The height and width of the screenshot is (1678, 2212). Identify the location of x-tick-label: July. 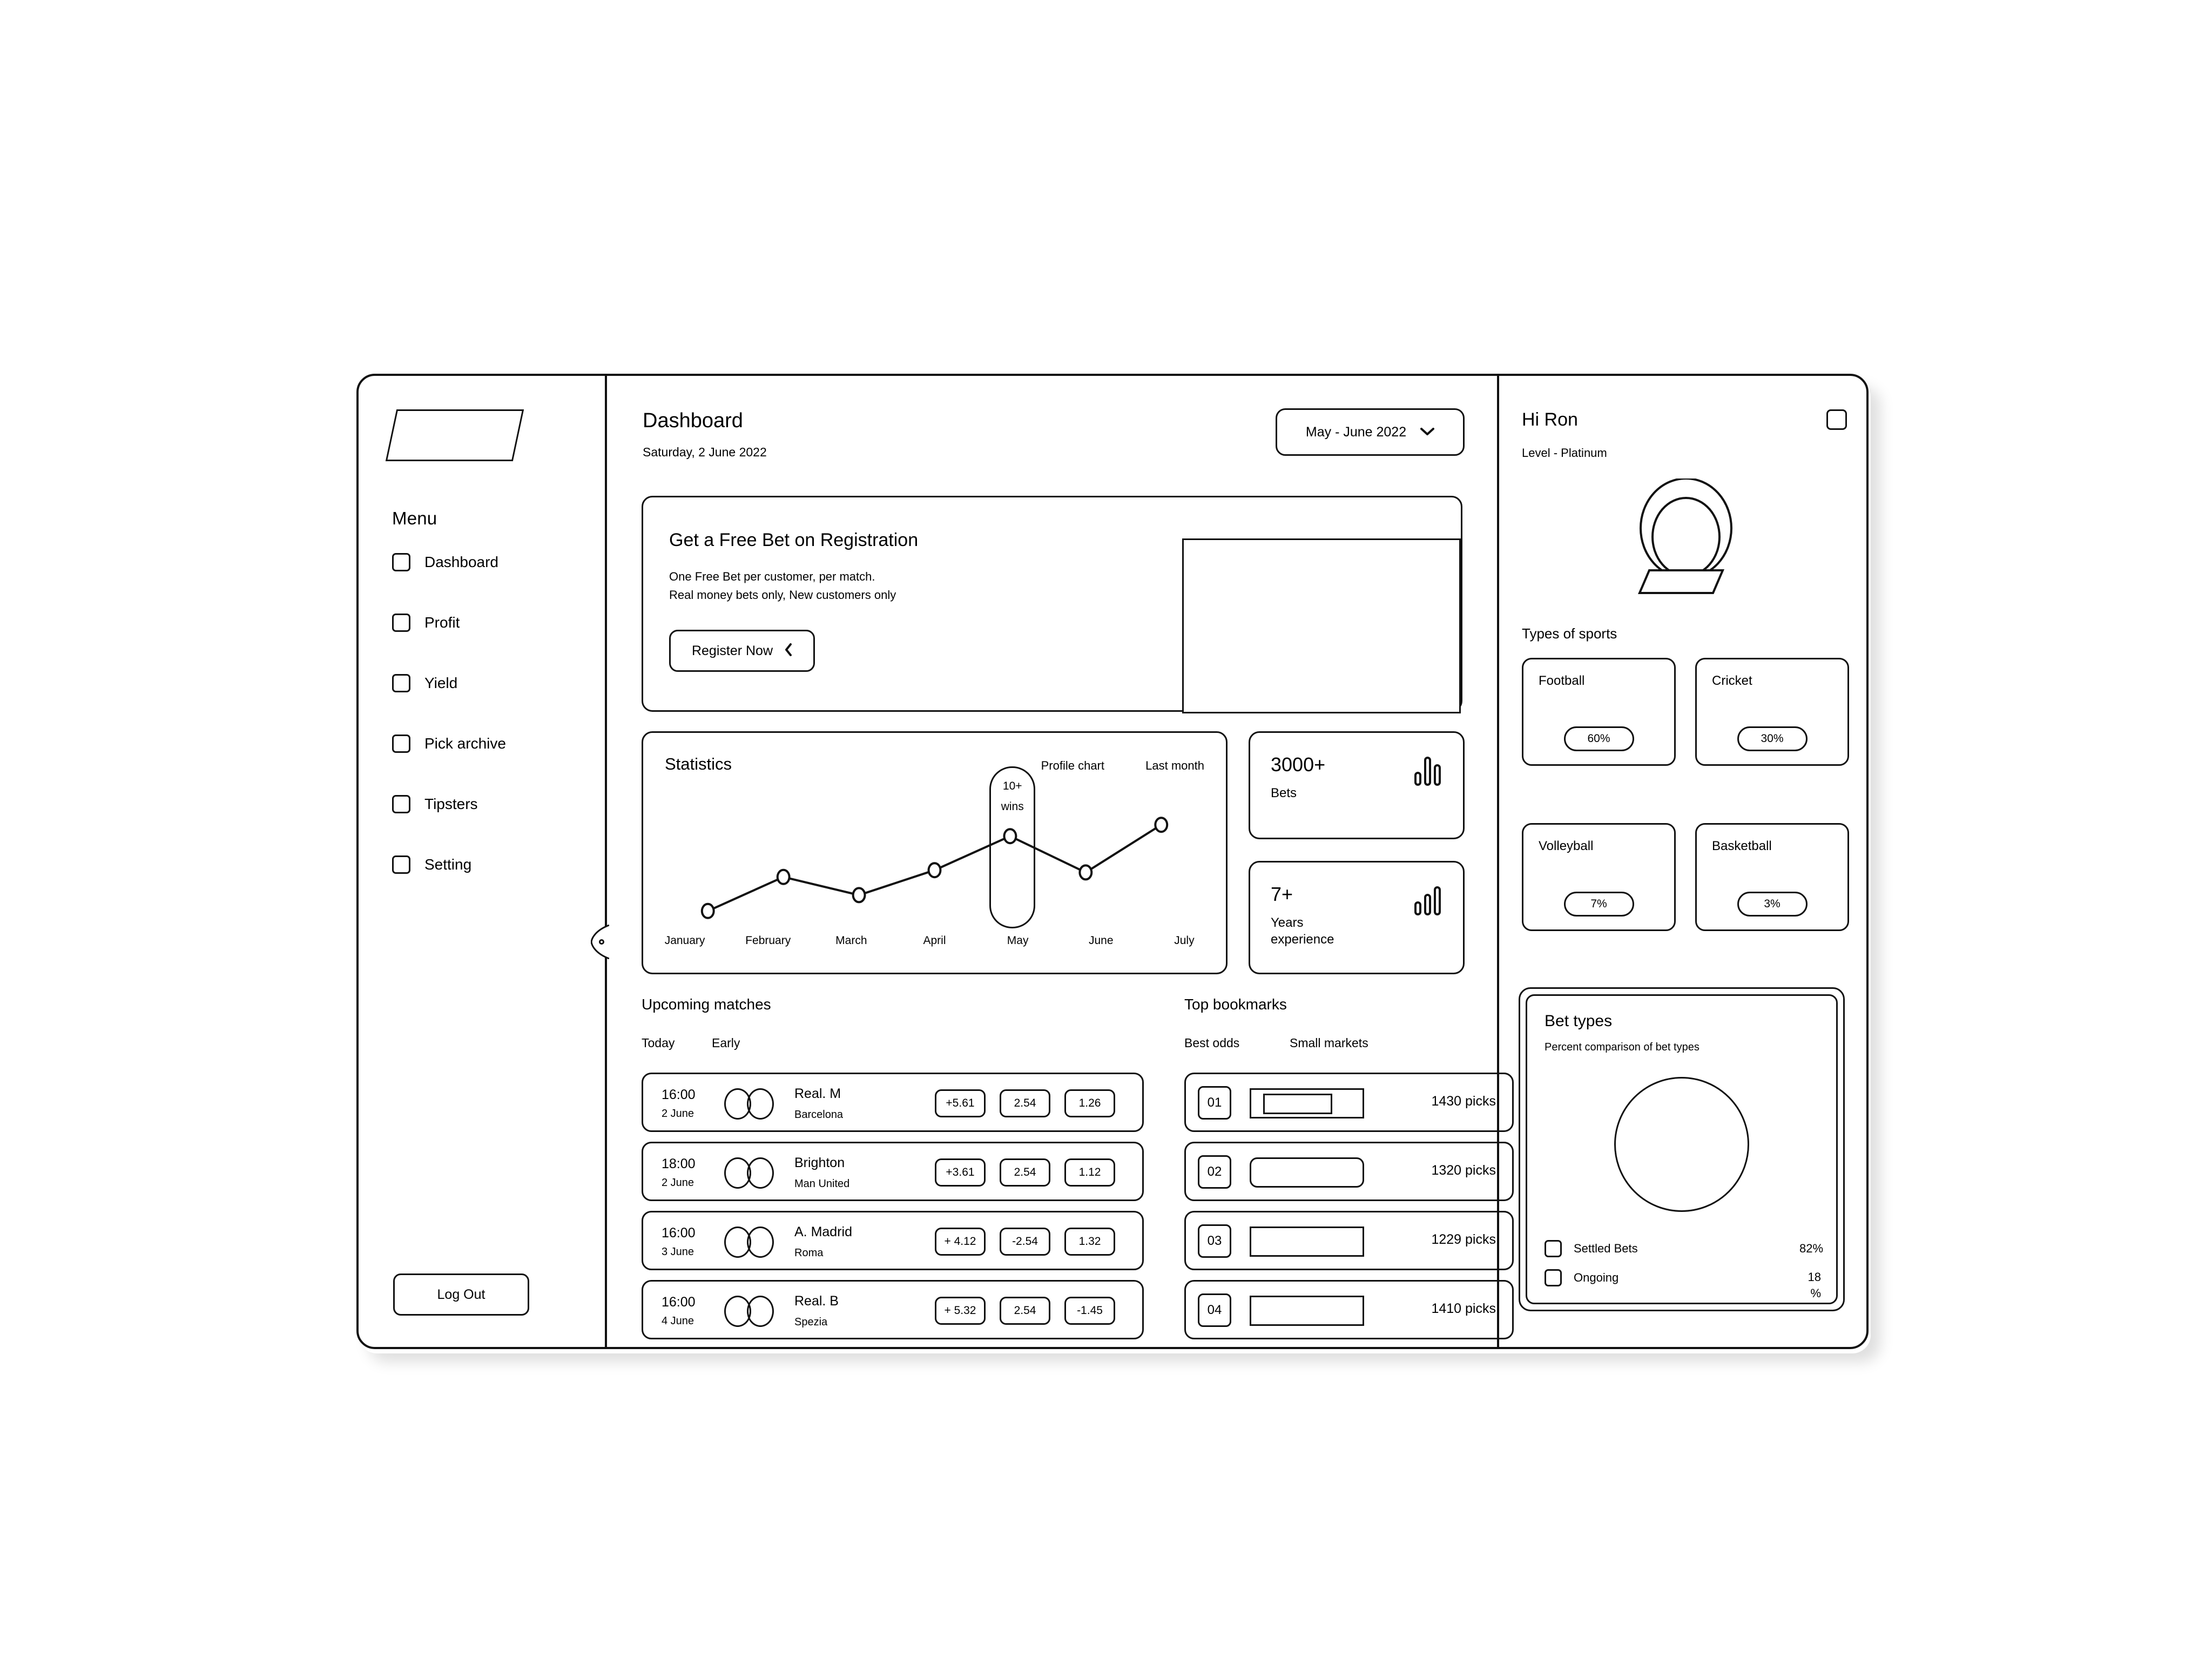
(1184, 940).